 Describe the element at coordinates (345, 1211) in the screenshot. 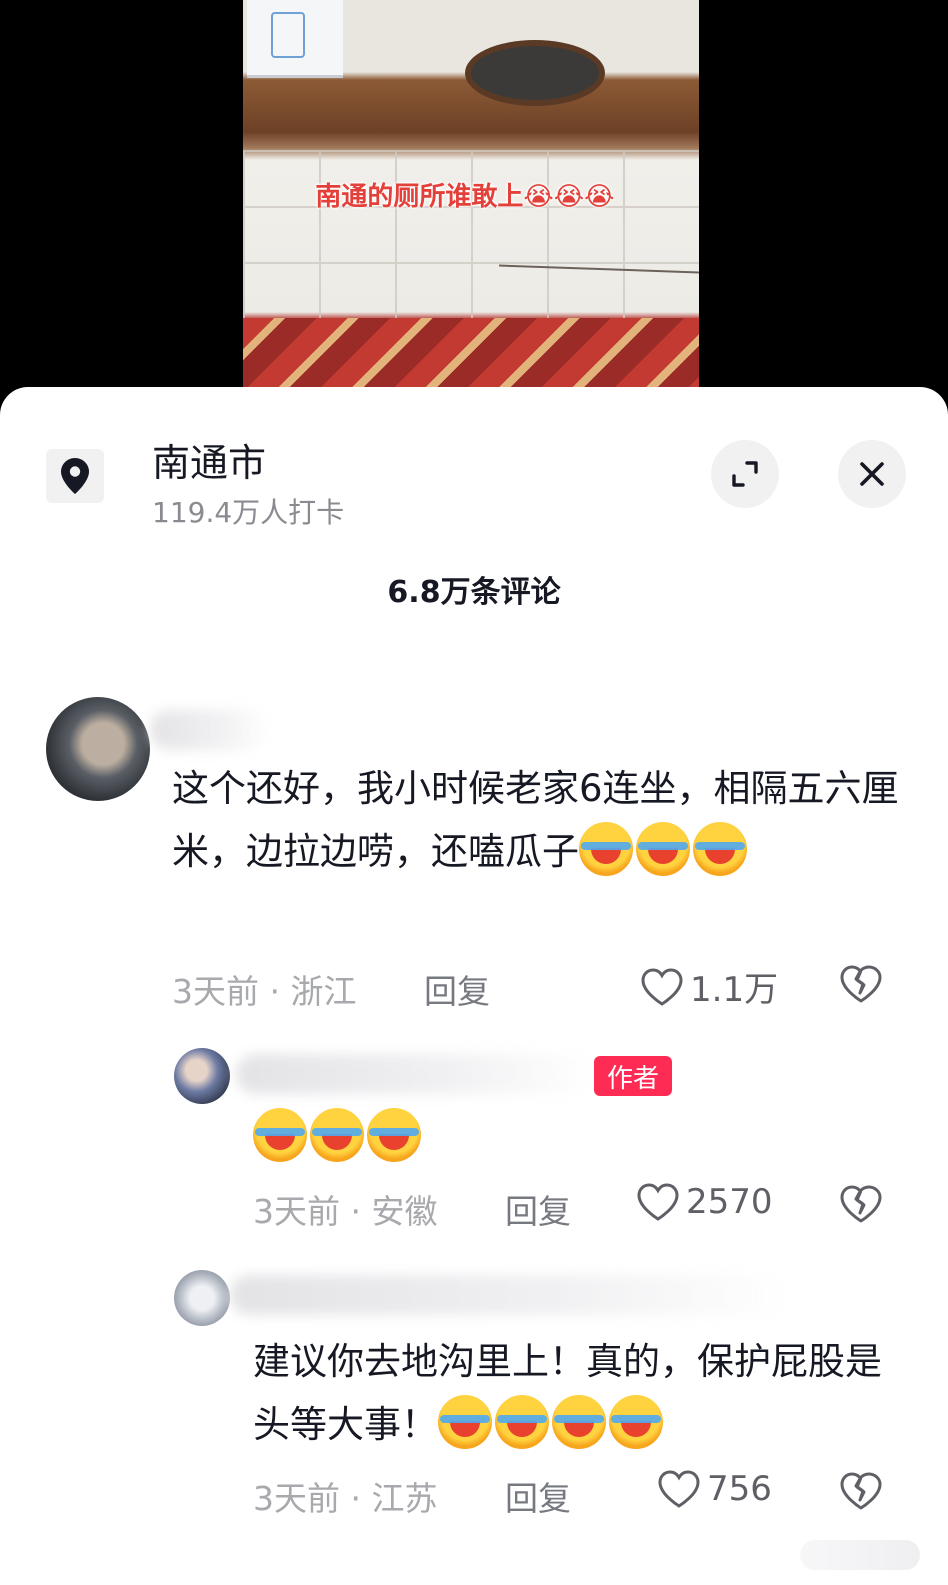

I see `comment-time-region: 3天前 · 安徽` at that location.